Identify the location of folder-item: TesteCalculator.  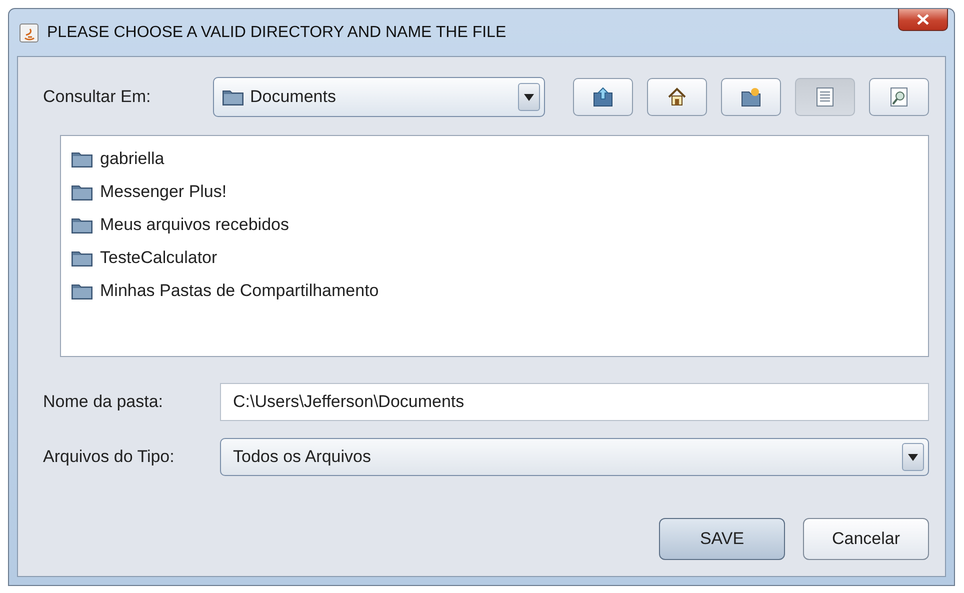
(159, 257).